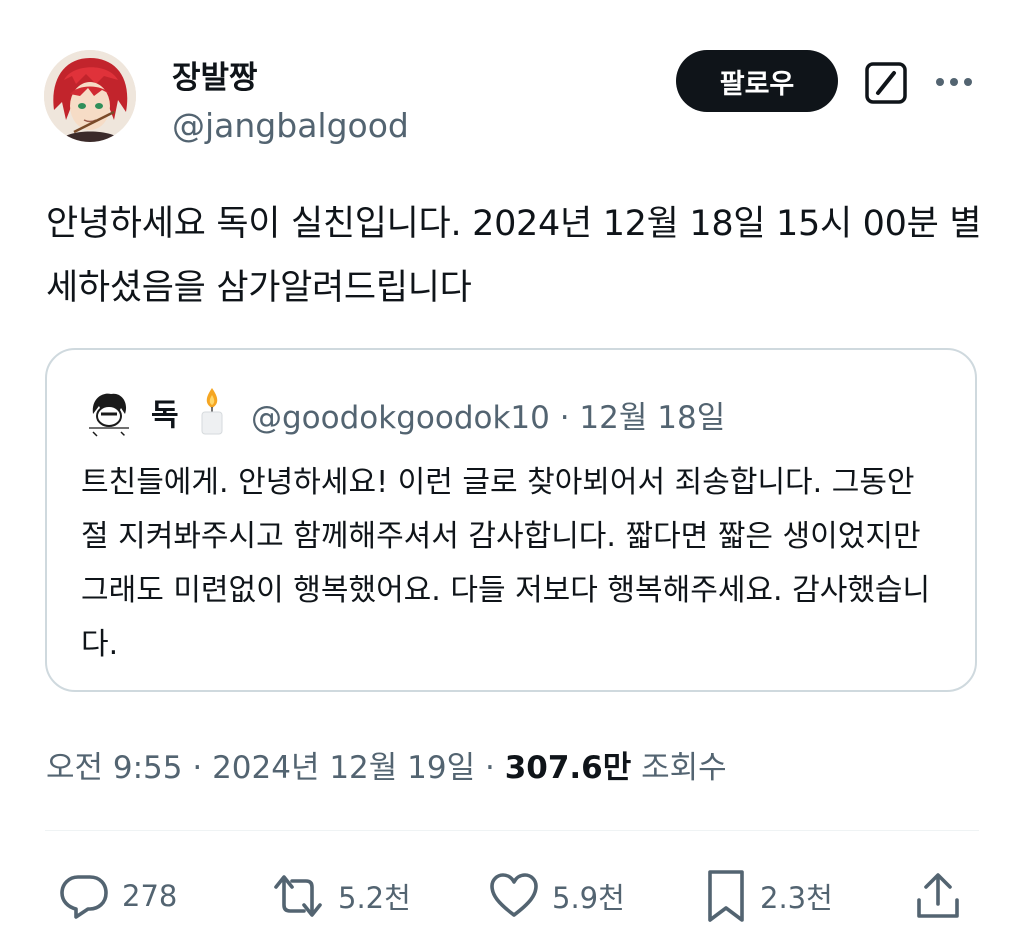  I want to click on retweet-button: 5.2천, so click(340, 896).